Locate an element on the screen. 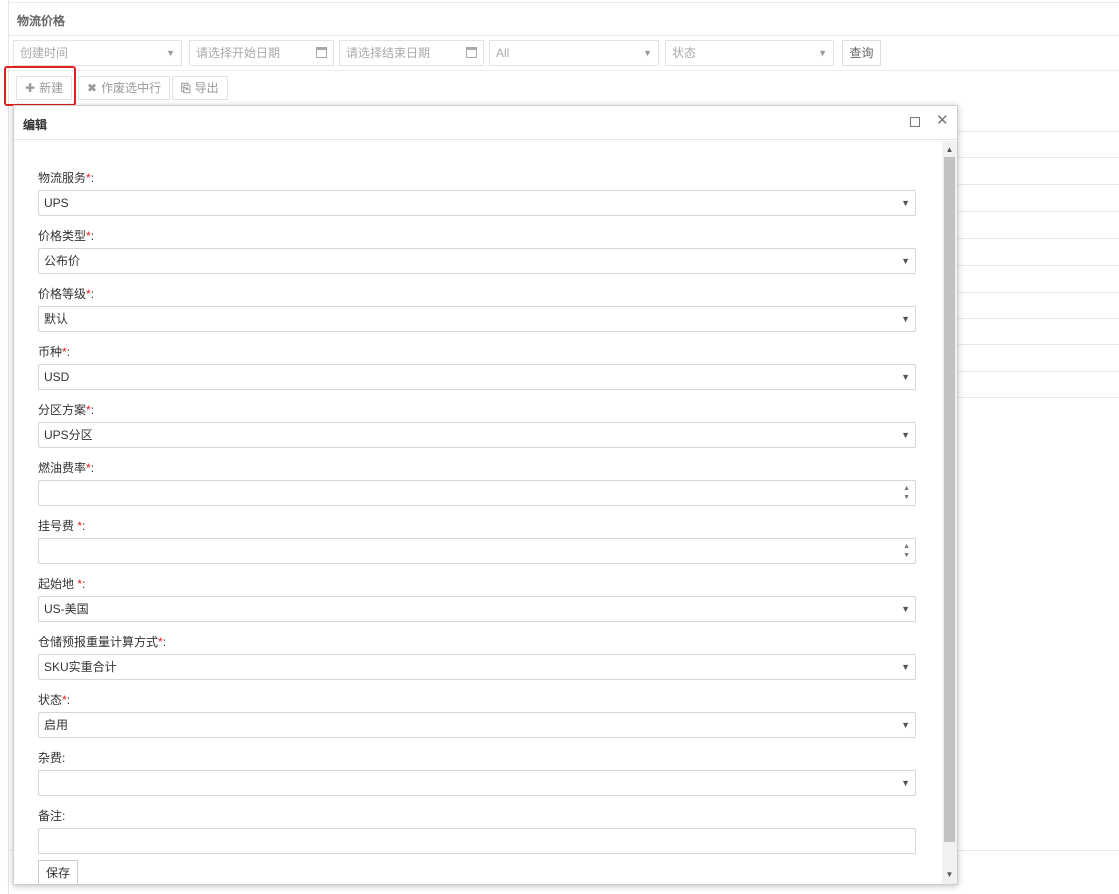 The width and height of the screenshot is (1119, 894). field-label-text: 分区方案 is located at coordinates (62, 410).